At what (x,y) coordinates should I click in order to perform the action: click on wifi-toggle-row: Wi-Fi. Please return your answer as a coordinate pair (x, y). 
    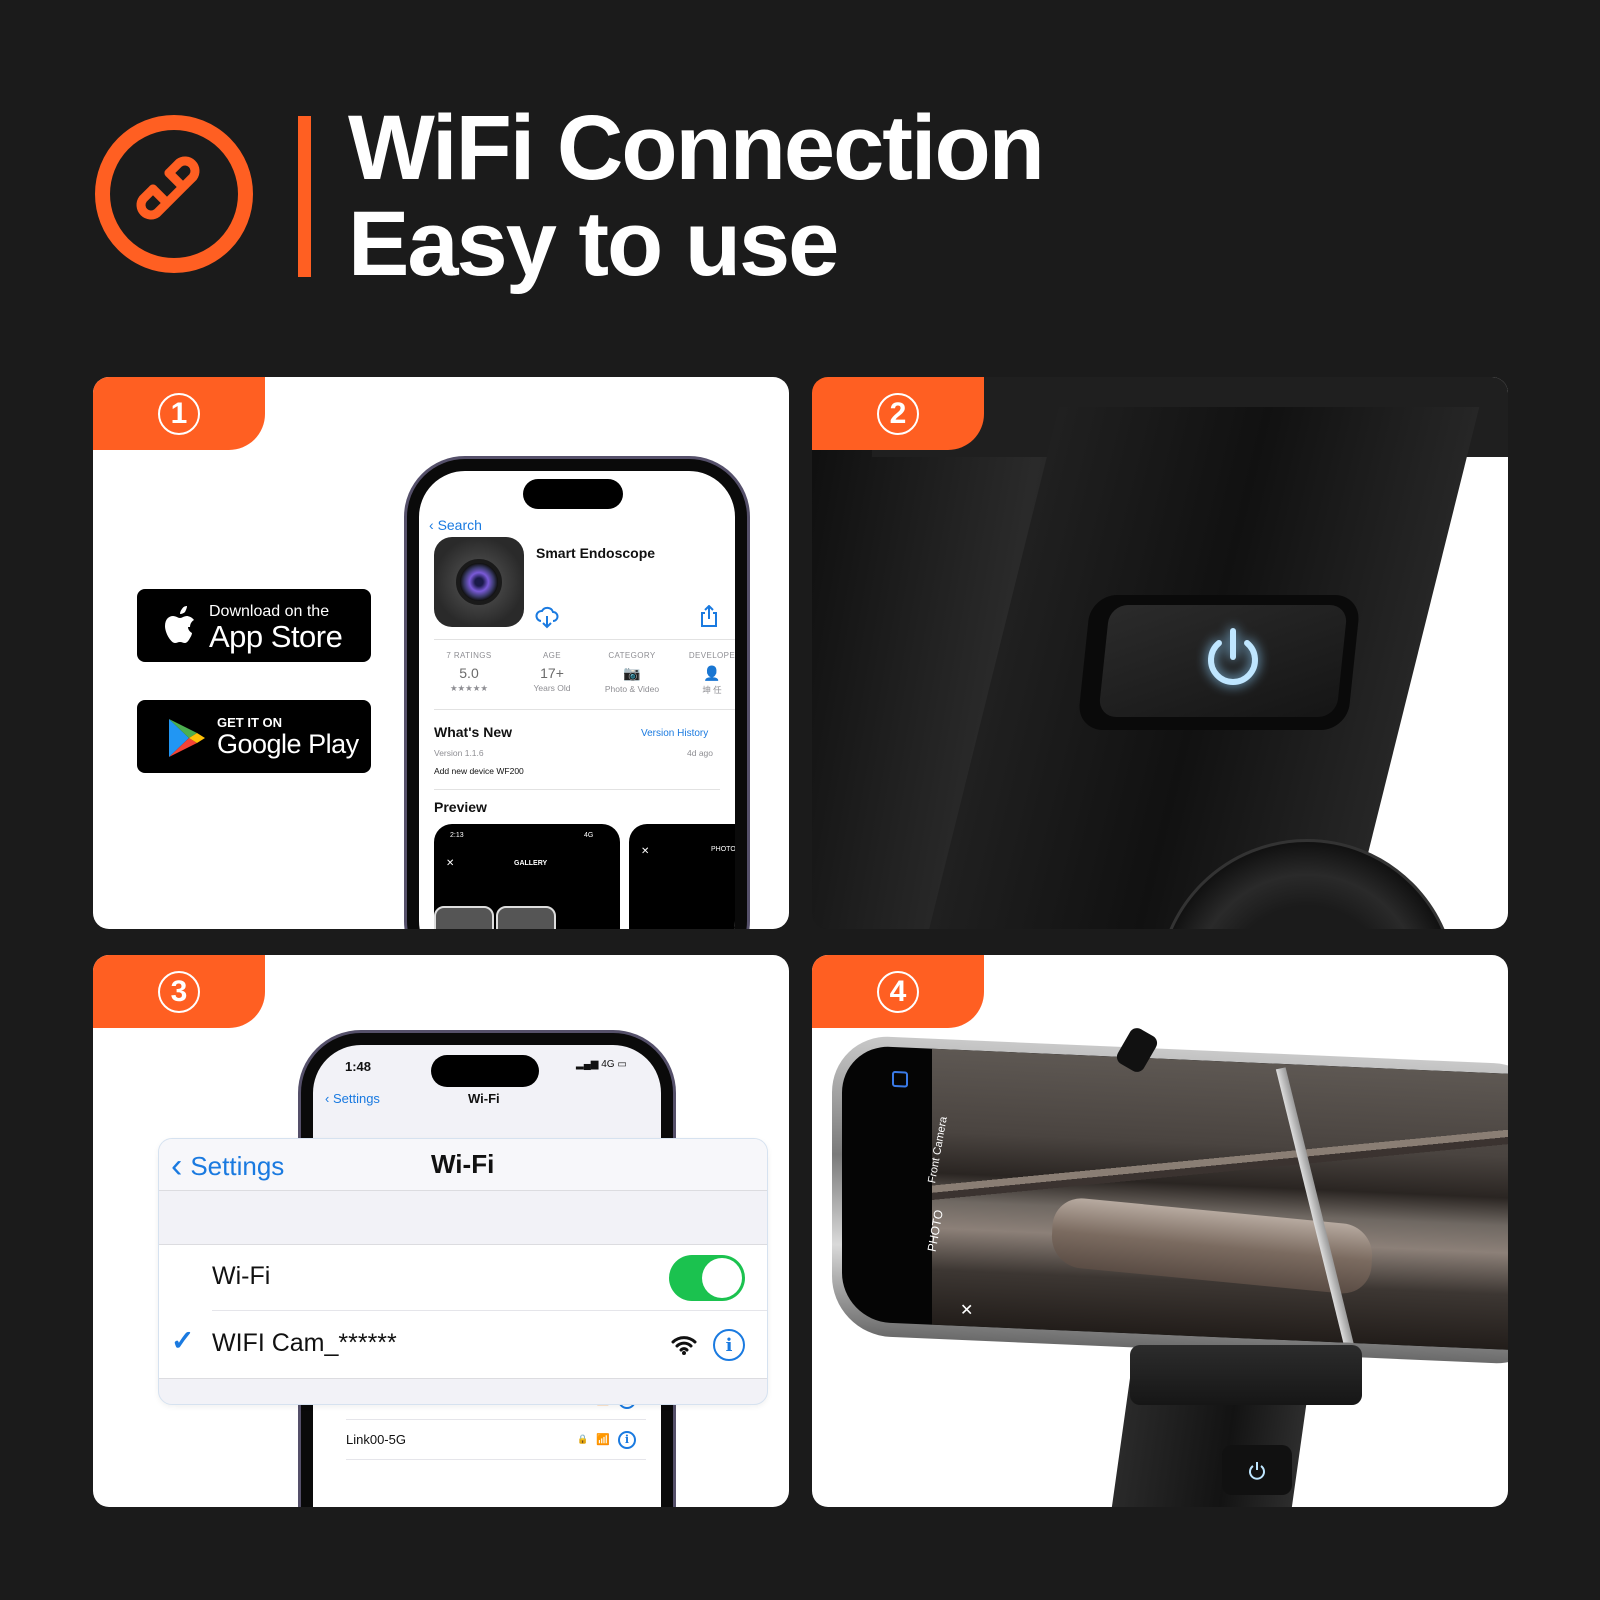
    Looking at the image, I should click on (489, 1278).